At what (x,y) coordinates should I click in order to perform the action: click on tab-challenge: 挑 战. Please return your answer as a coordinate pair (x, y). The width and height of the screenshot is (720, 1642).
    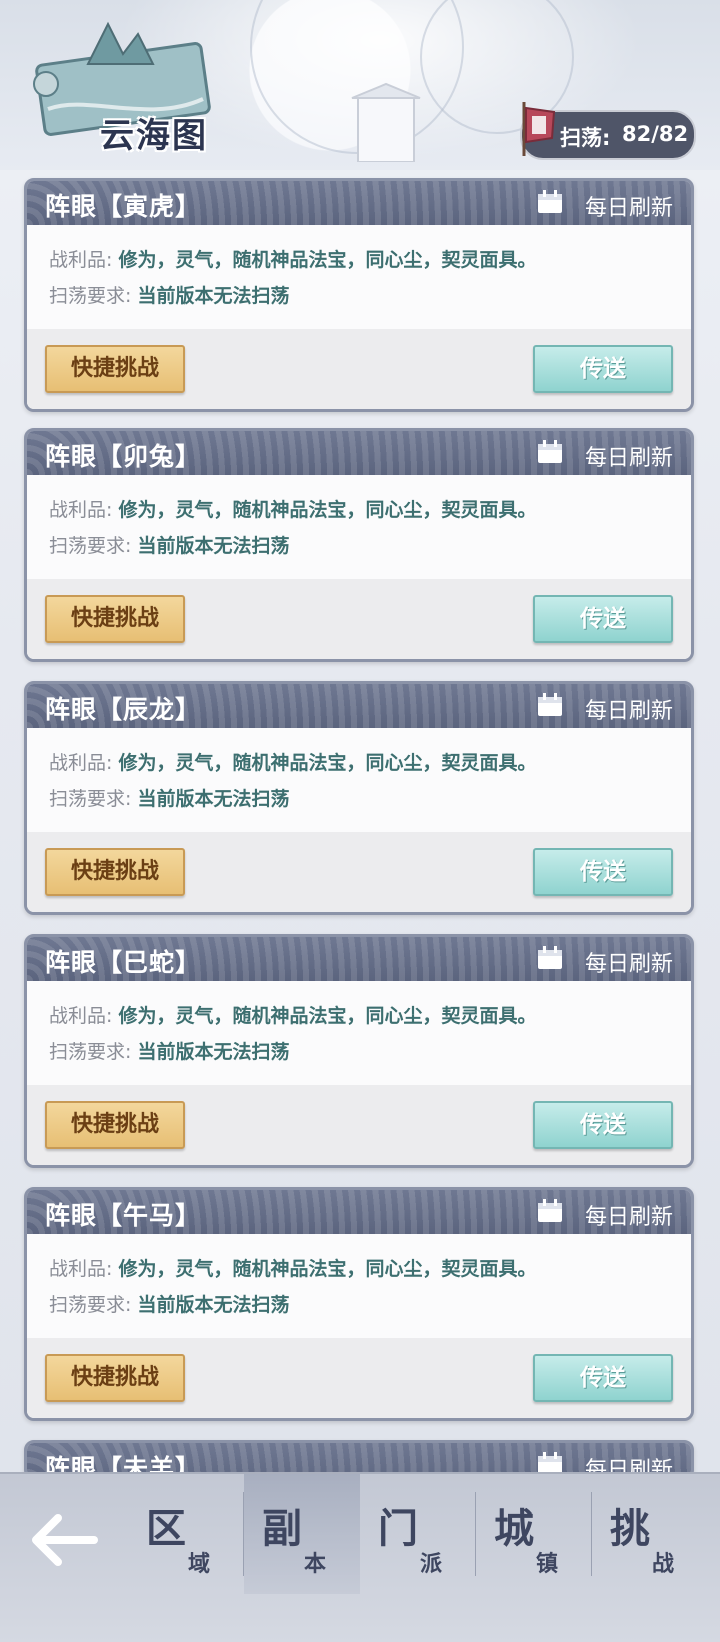
    Looking at the image, I should click on (648, 1534).